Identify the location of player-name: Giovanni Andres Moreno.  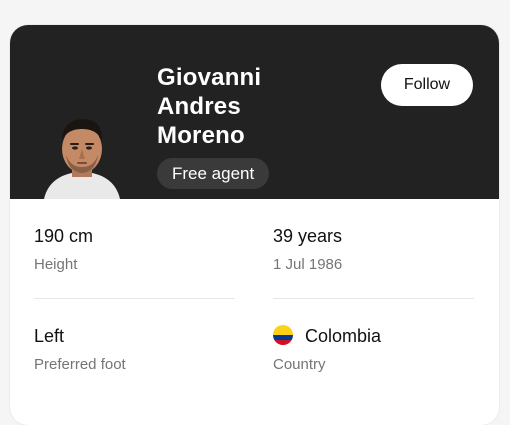
(257, 106).